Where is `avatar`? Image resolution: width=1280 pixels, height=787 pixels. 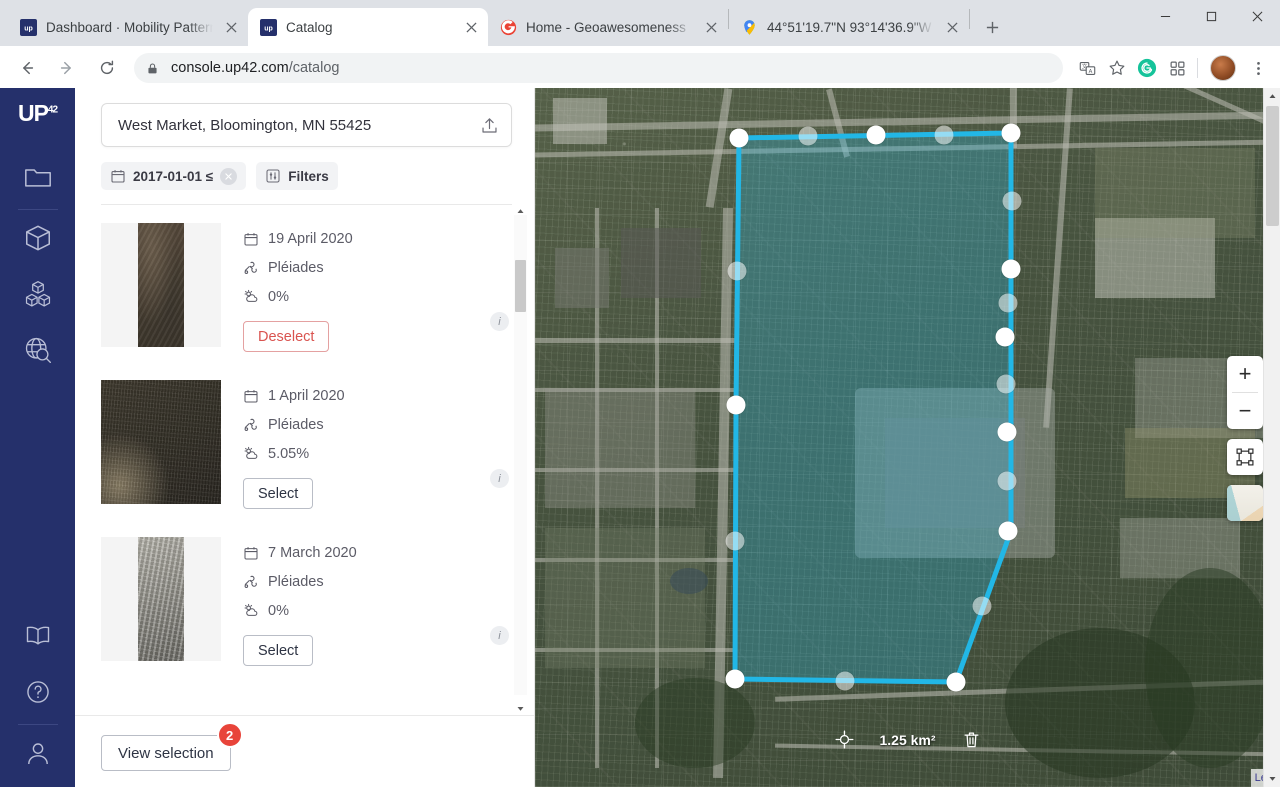
avatar is located at coordinates (1223, 68).